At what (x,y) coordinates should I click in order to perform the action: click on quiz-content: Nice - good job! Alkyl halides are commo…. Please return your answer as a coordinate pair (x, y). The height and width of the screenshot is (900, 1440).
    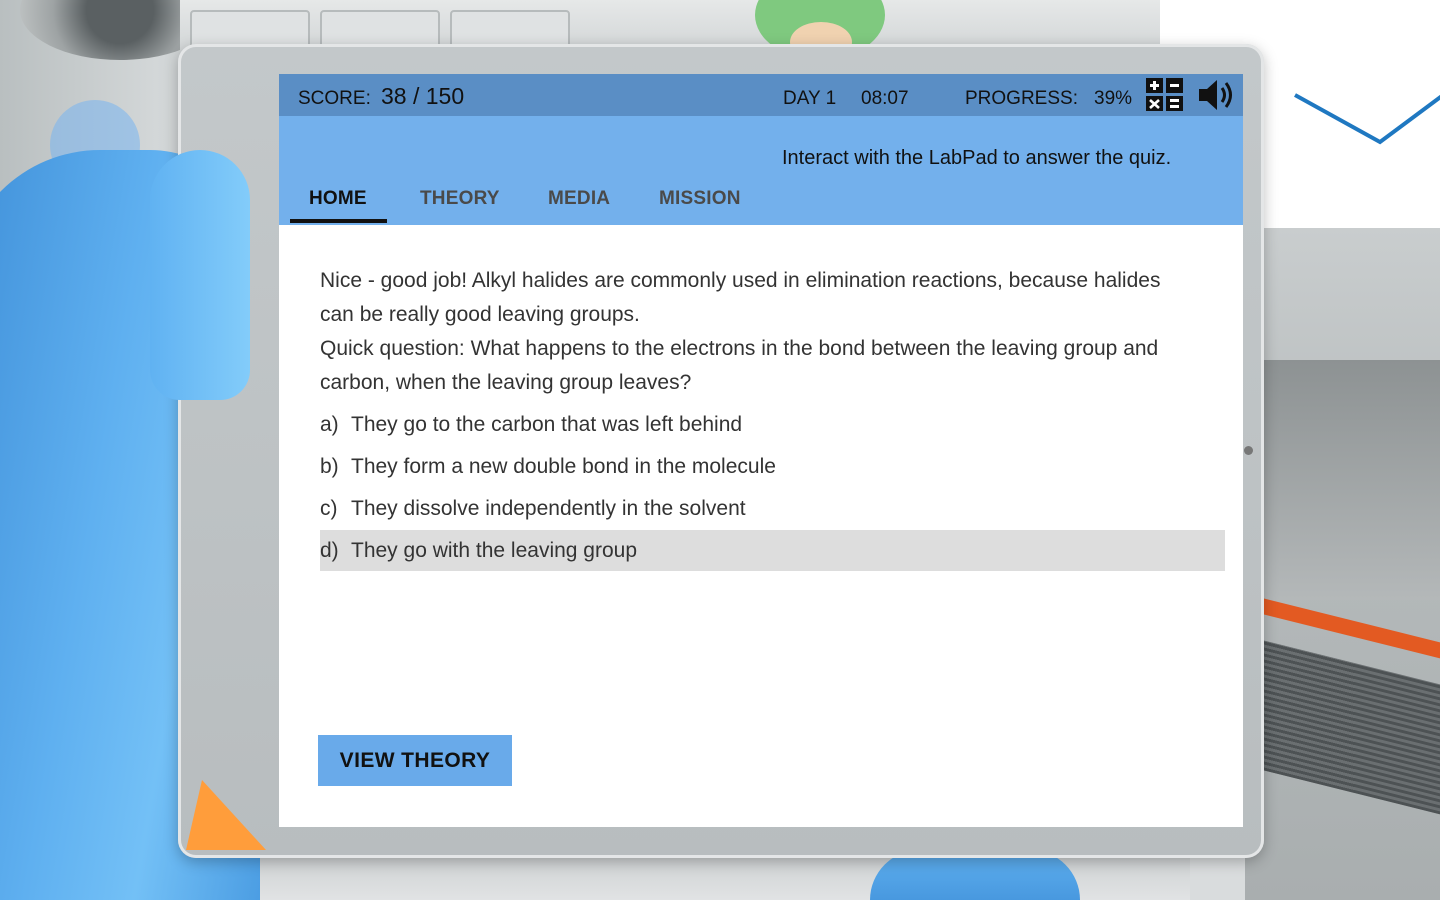
    Looking at the image, I should click on (760, 332).